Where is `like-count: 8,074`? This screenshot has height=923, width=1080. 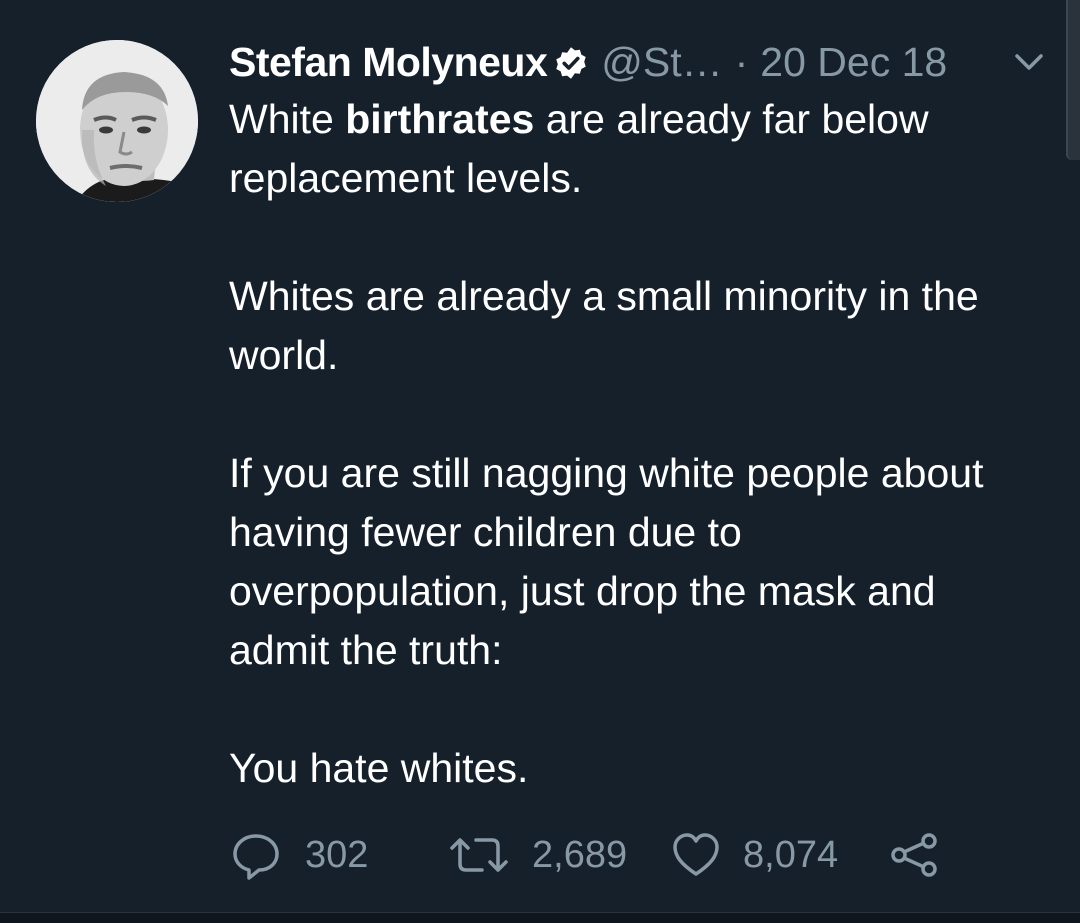 like-count: 8,074 is located at coordinates (791, 854).